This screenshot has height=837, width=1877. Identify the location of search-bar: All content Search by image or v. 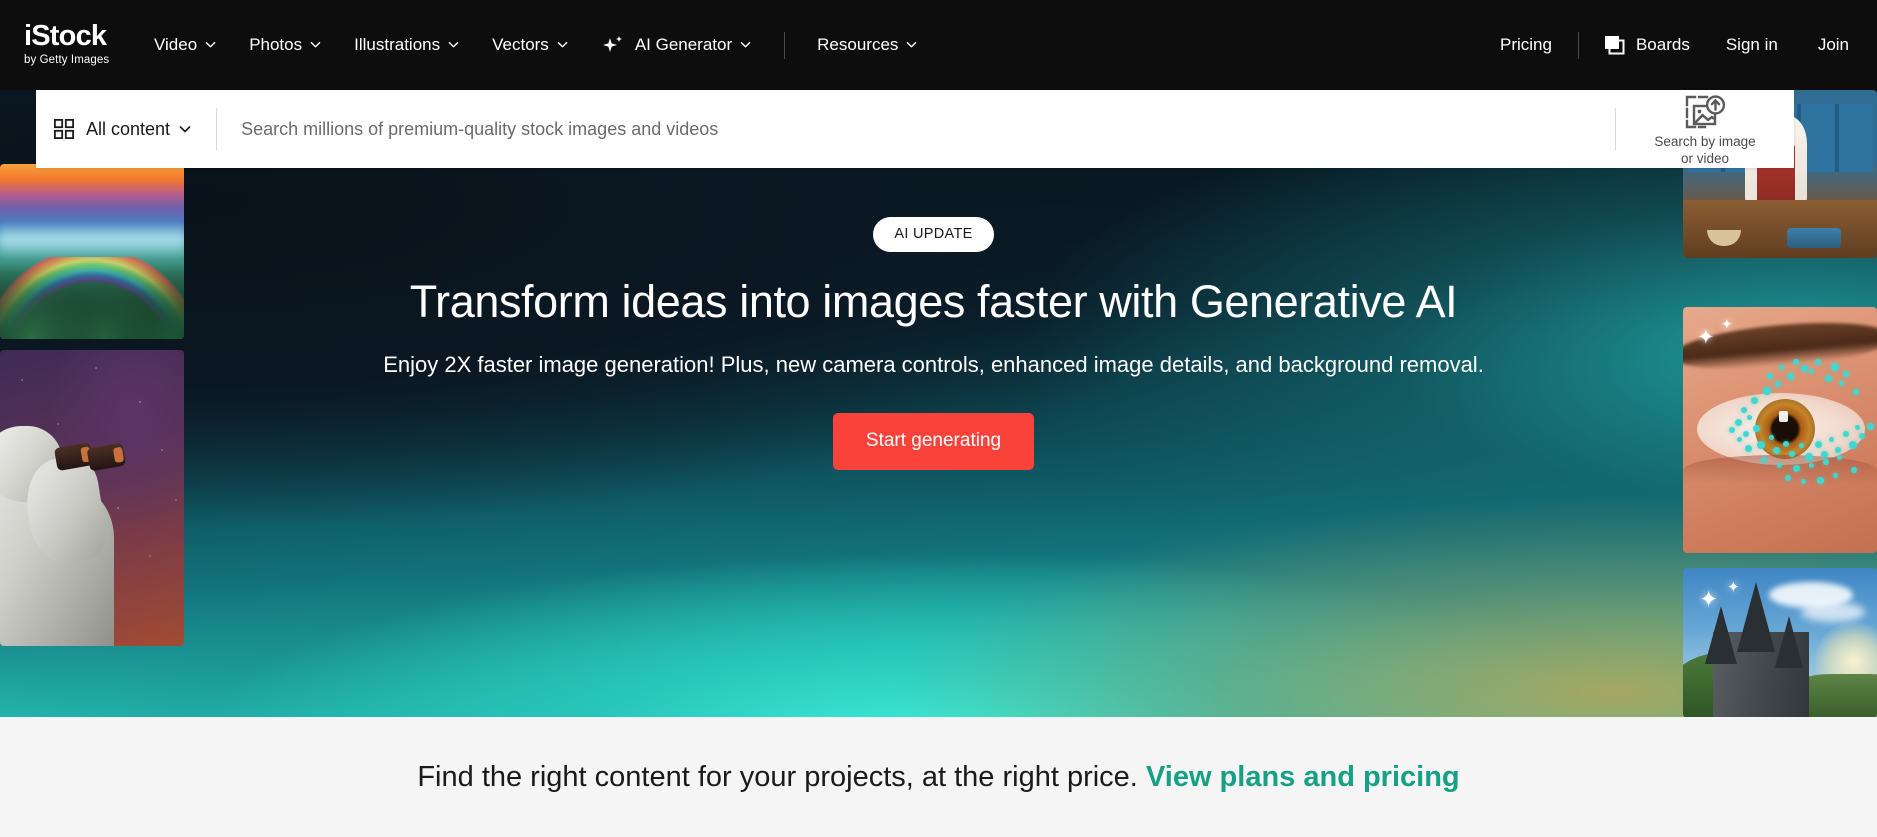
(915, 129).